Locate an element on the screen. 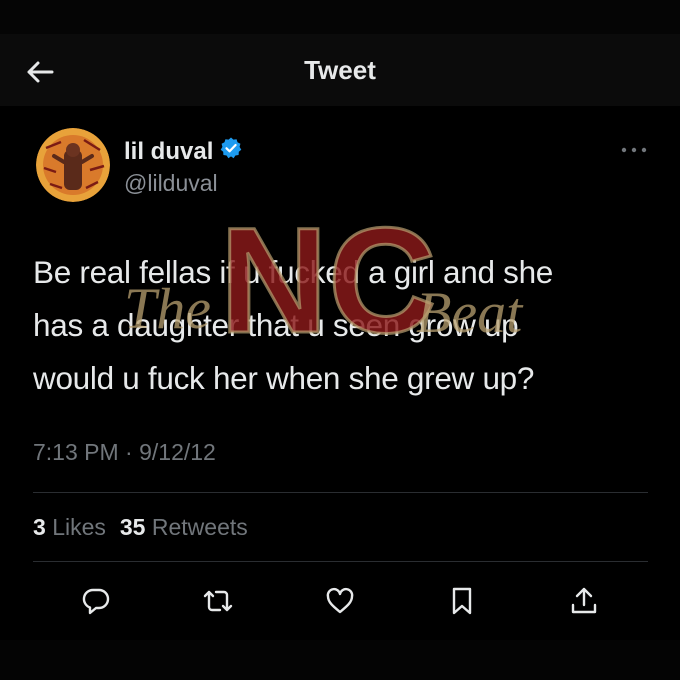 The height and width of the screenshot is (680, 680). retweets-stat: 35 Retweets is located at coordinates (184, 527).